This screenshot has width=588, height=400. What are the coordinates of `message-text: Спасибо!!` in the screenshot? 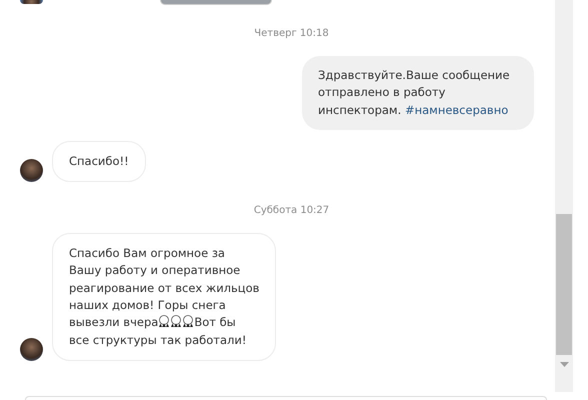 It's located at (99, 161).